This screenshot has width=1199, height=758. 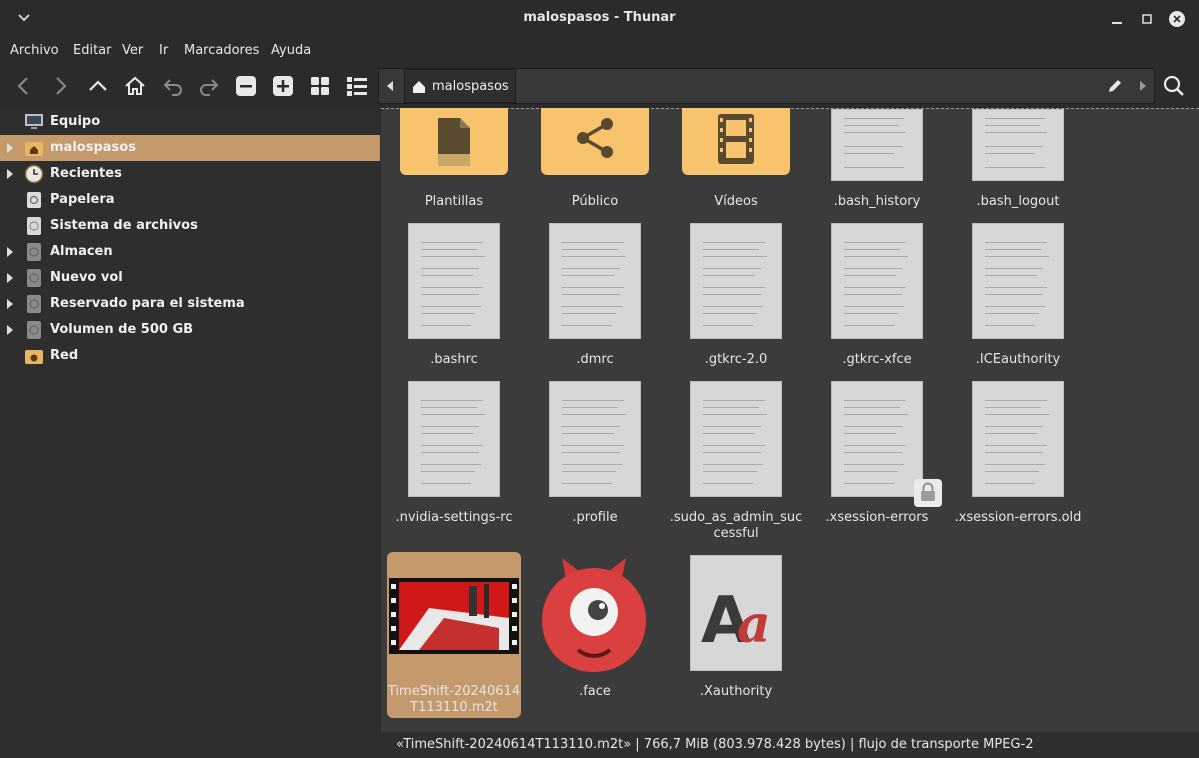 What do you see at coordinates (246, 86) in the screenshot?
I see `zoom-out-icon` at bounding box center [246, 86].